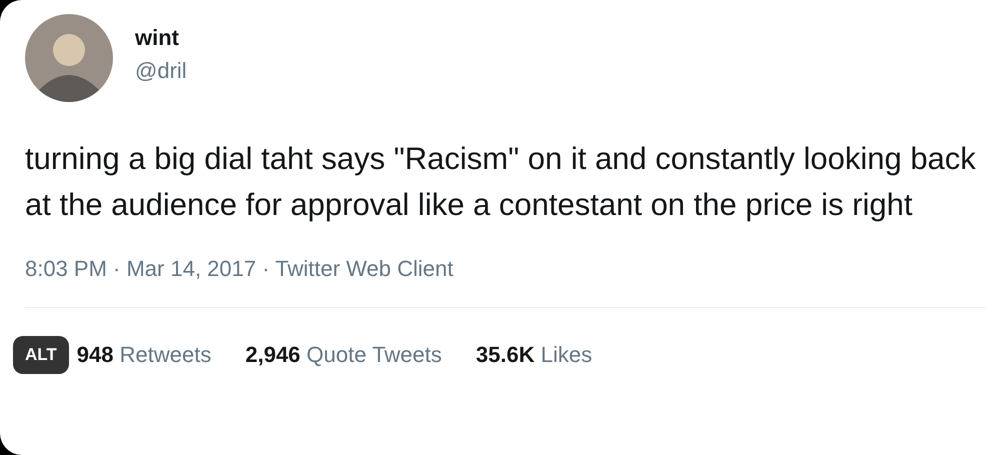 The image size is (1000, 455). Describe the element at coordinates (534, 355) in the screenshot. I see `stat-link: 35.6K Likes` at that location.